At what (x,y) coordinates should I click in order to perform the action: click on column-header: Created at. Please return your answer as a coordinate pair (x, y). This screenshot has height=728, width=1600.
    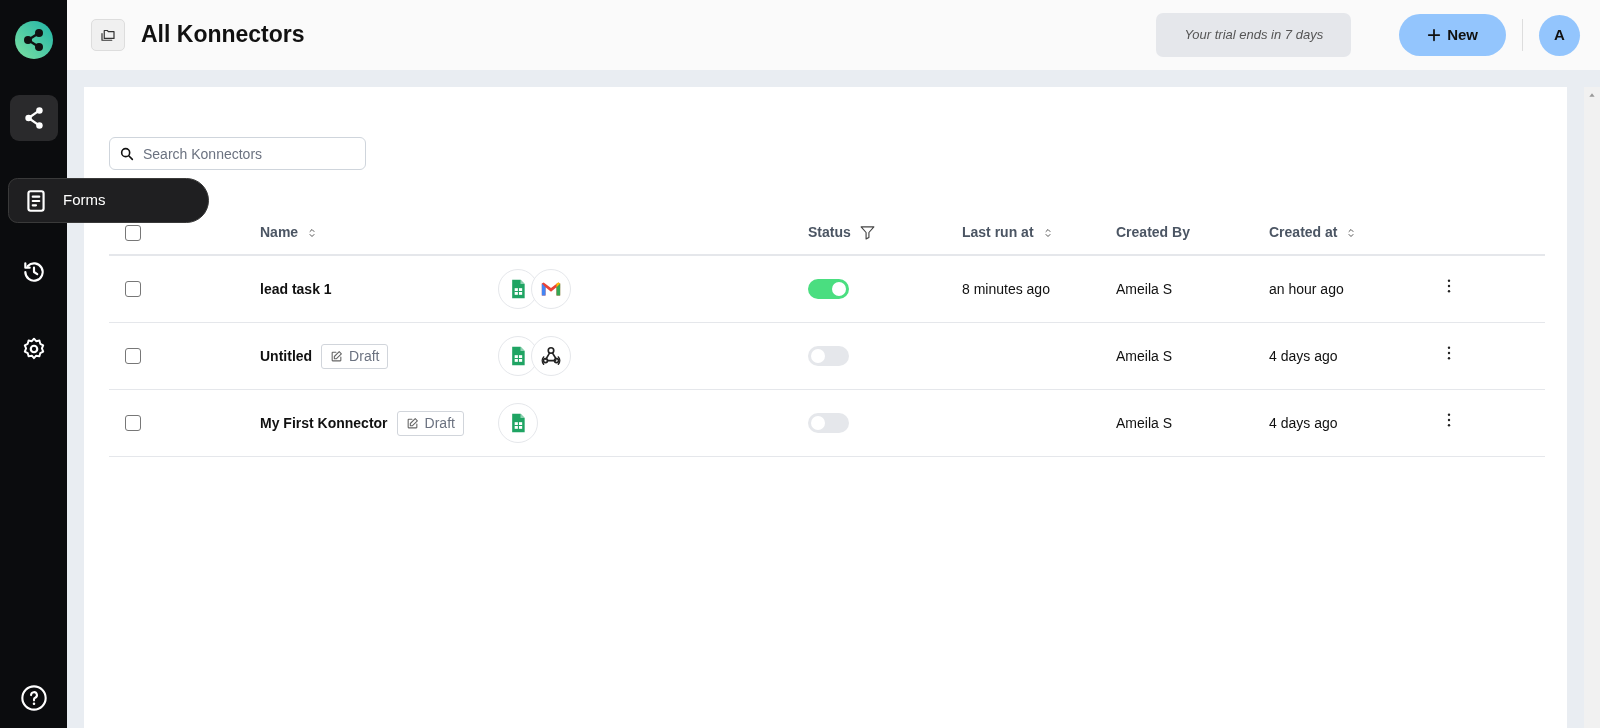
    Looking at the image, I should click on (1303, 232).